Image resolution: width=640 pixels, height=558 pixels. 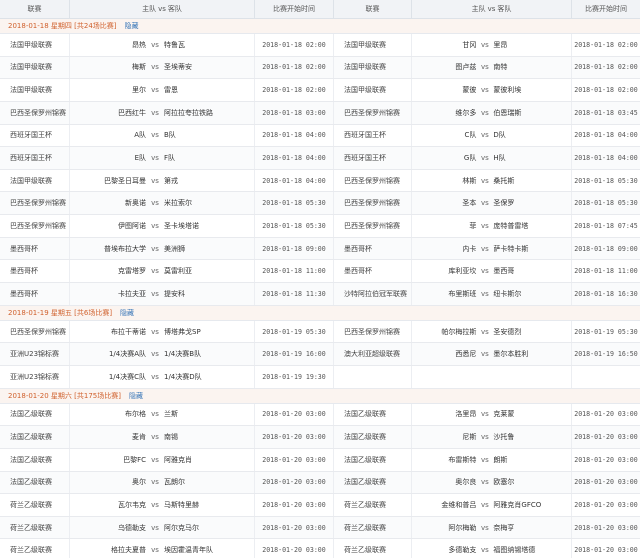 I want to click on away-team: 莫雷利亚, so click(x=205, y=271).